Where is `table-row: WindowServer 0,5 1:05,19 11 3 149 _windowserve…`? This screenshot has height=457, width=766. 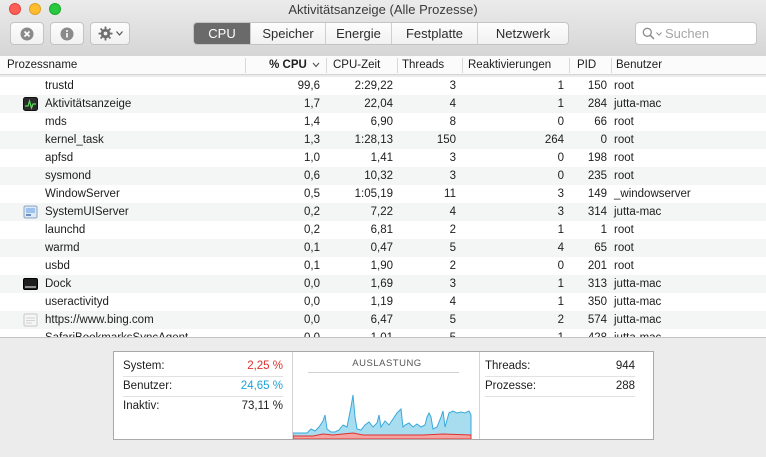 table-row: WindowServer 0,5 1:05,19 11 3 149 _windowserve… is located at coordinates (383, 194).